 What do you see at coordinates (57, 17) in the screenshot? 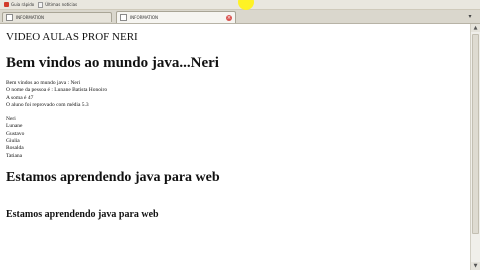
I see `tab-information-1: INFORMATION` at bounding box center [57, 17].